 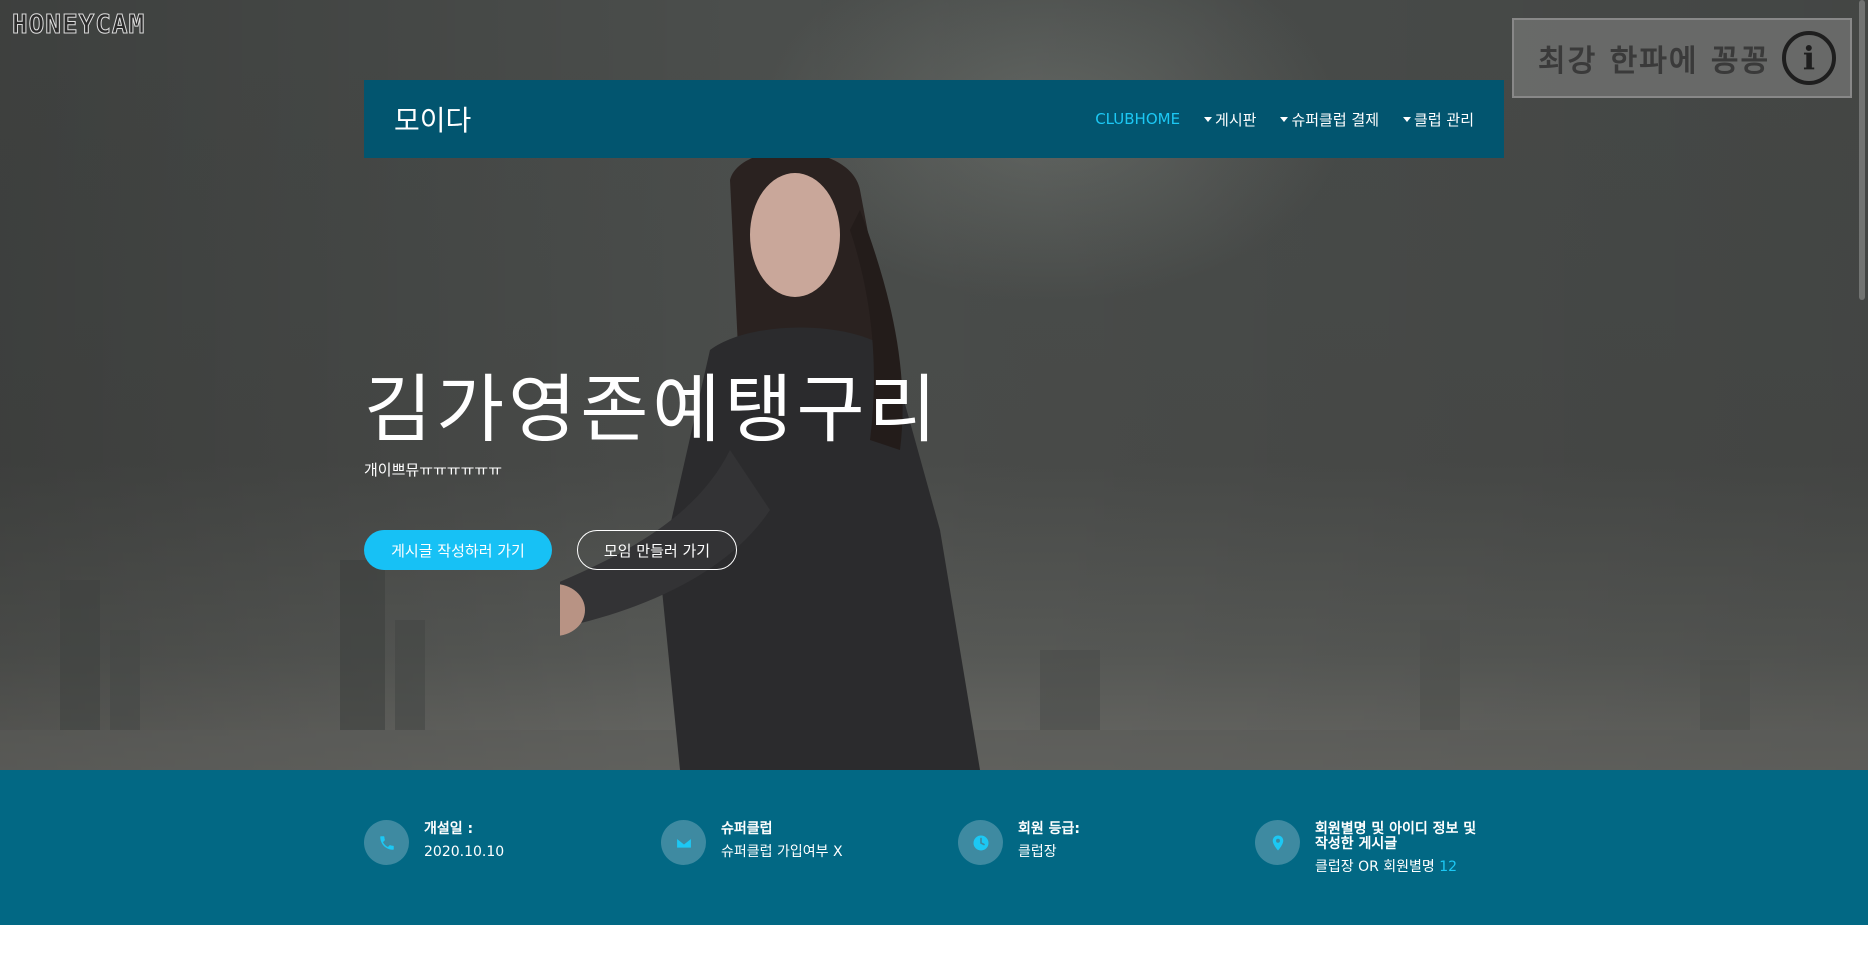 What do you see at coordinates (1375, 867) in the screenshot?
I see `info-value-text: 클럽장 OR 회원별명` at bounding box center [1375, 867].